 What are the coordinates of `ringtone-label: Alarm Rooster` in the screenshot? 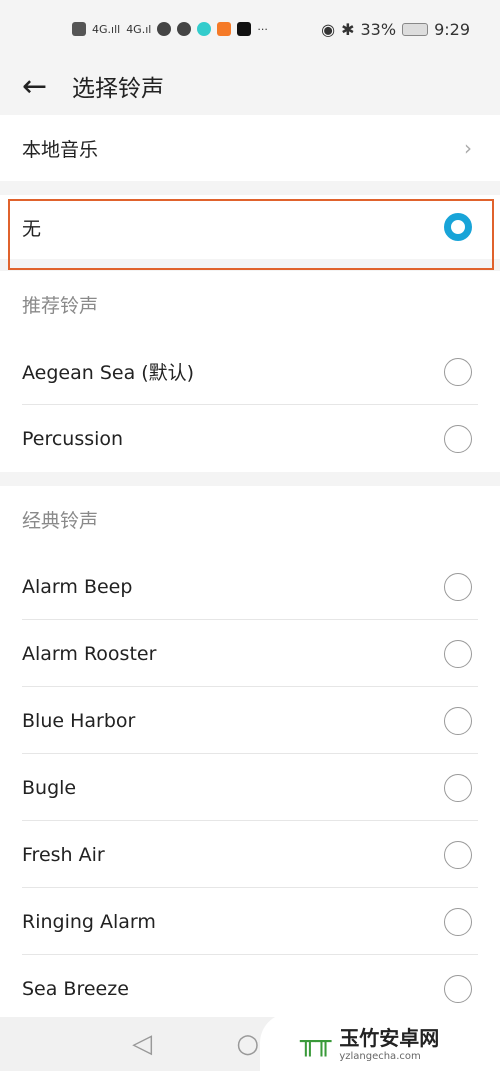 It's located at (89, 653).